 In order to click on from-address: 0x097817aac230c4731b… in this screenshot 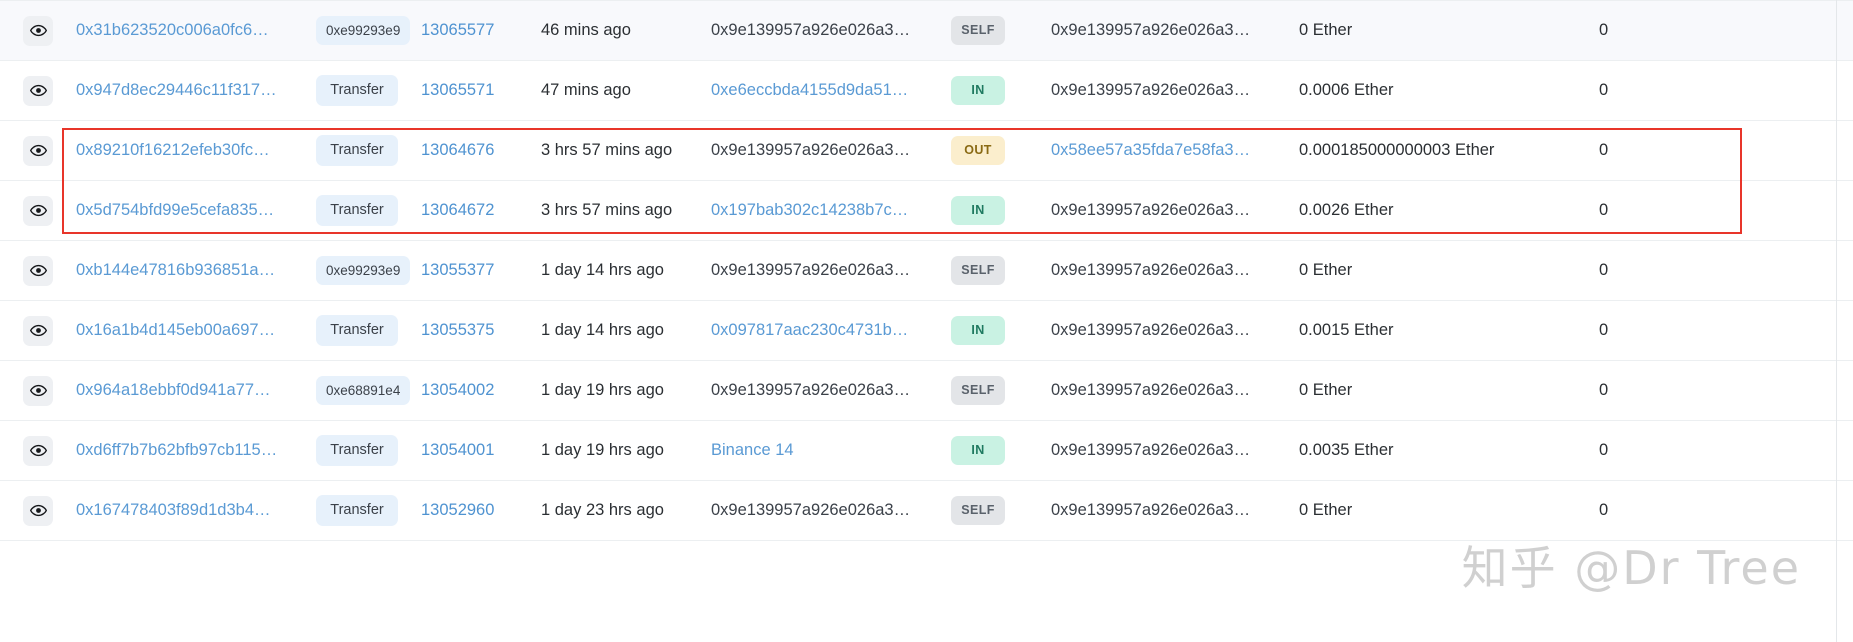, I will do `click(809, 330)`.